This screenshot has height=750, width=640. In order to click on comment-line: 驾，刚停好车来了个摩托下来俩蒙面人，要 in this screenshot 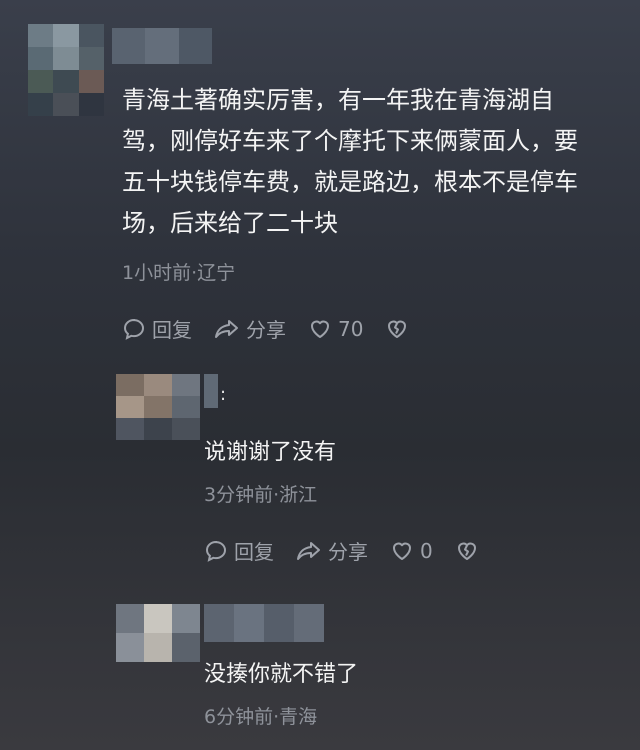, I will do `click(350, 141)`.